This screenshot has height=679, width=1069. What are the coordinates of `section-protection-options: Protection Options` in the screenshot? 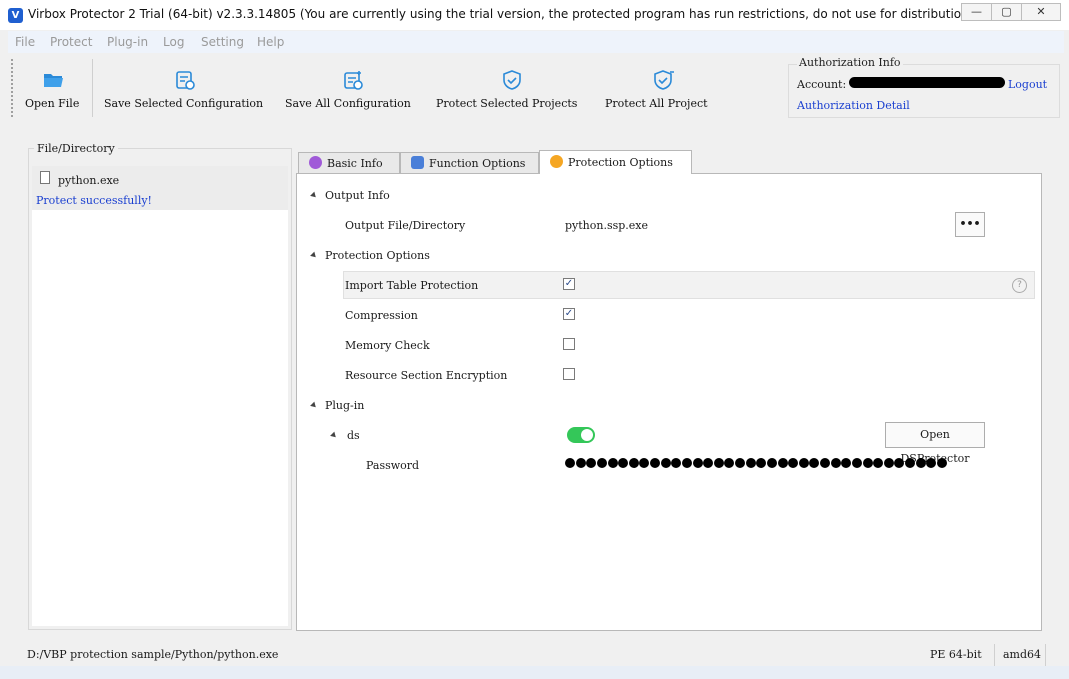 It's located at (377, 255).